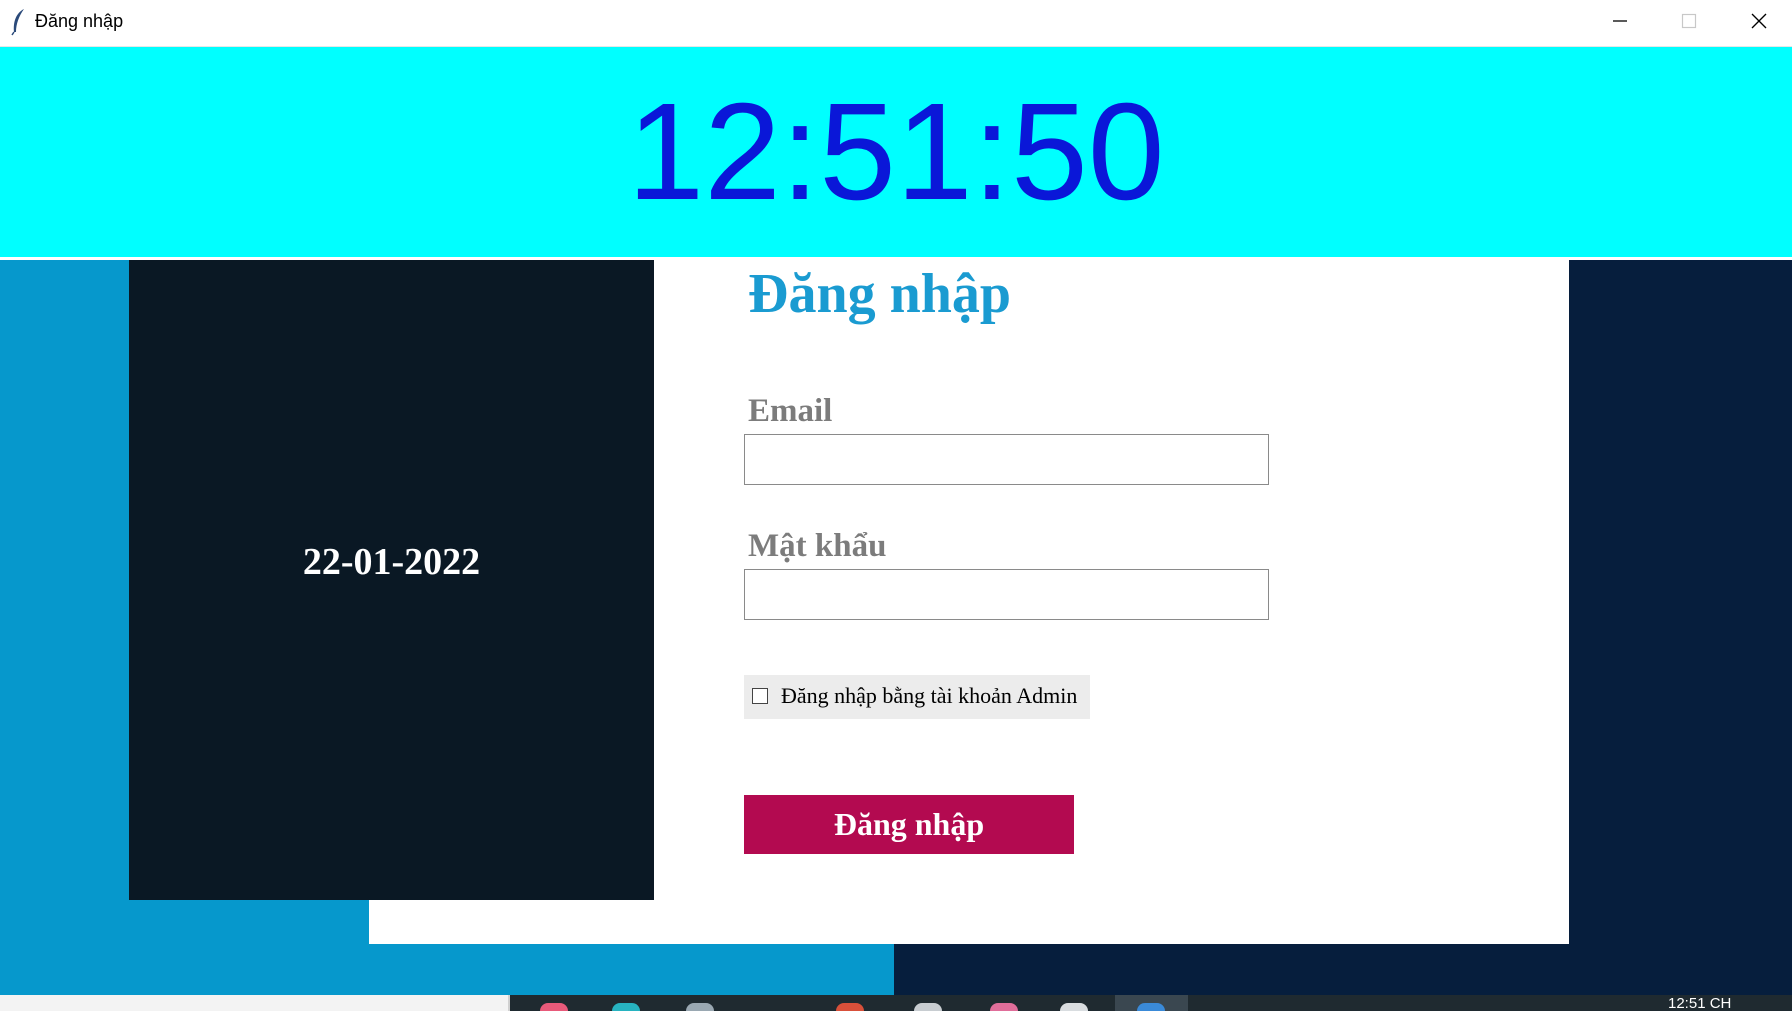  Describe the element at coordinates (1006, 459) in the screenshot. I see `email-field` at that location.